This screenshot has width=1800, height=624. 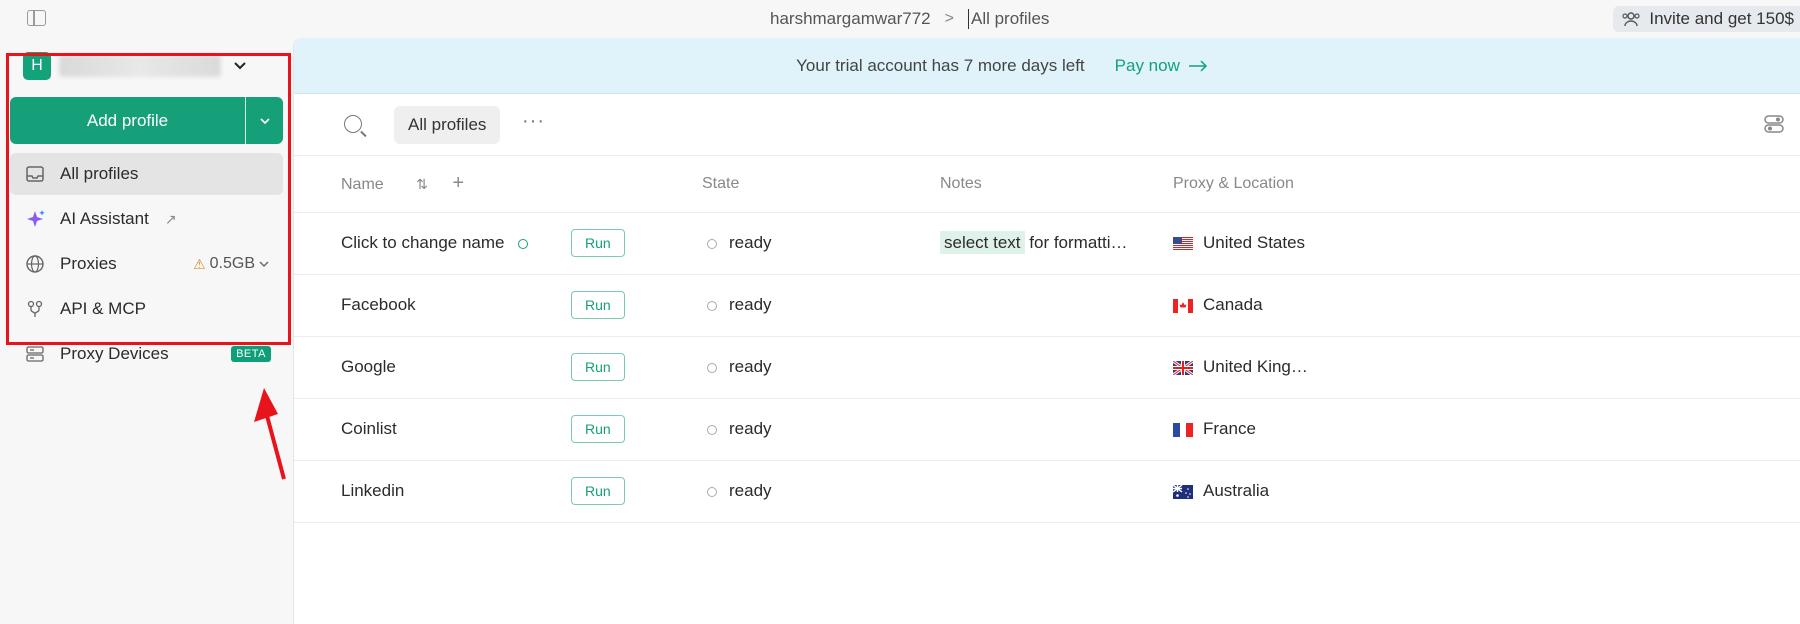 What do you see at coordinates (1254, 242) in the screenshot?
I see `location-name: United States` at bounding box center [1254, 242].